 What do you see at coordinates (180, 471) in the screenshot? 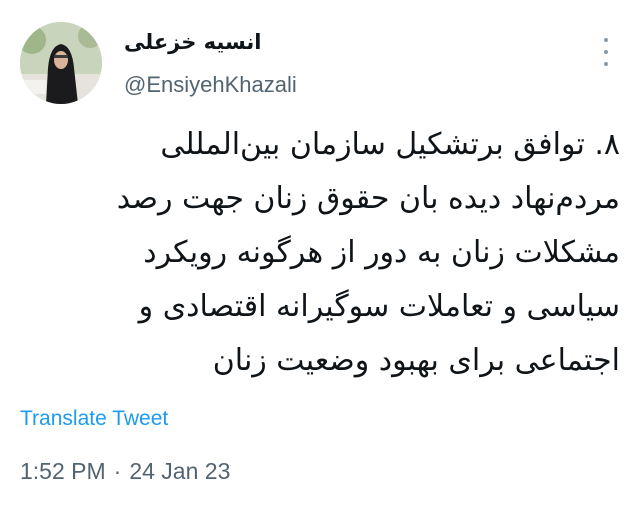
I see `tweet-date: 24 Jan 23` at bounding box center [180, 471].